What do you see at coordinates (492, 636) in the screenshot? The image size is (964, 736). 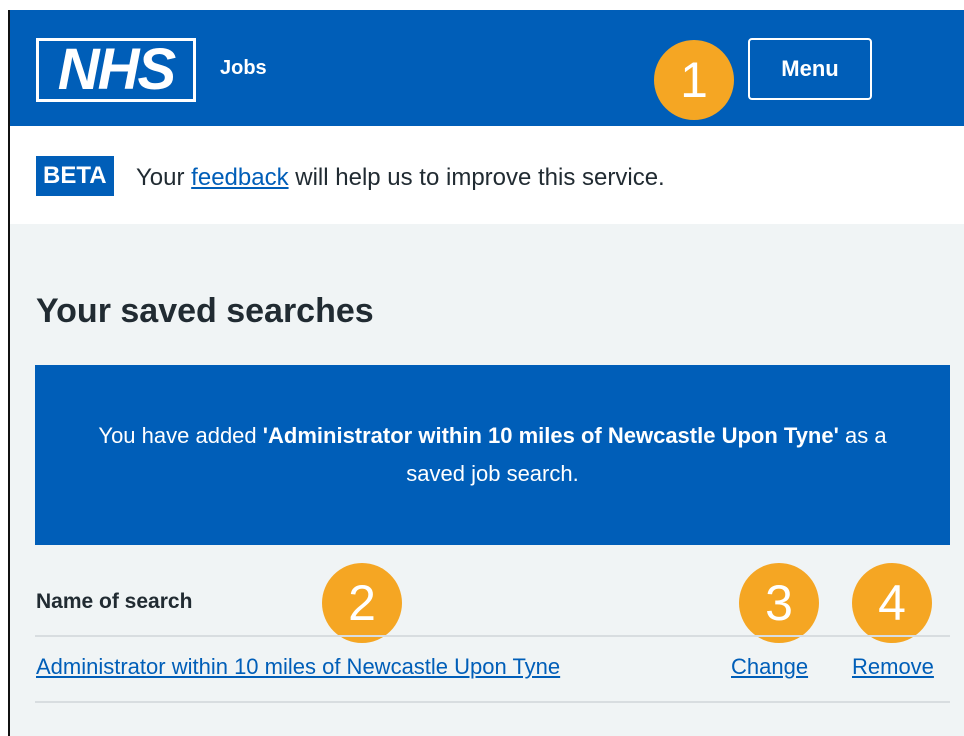 I see `table-divider-top` at bounding box center [492, 636].